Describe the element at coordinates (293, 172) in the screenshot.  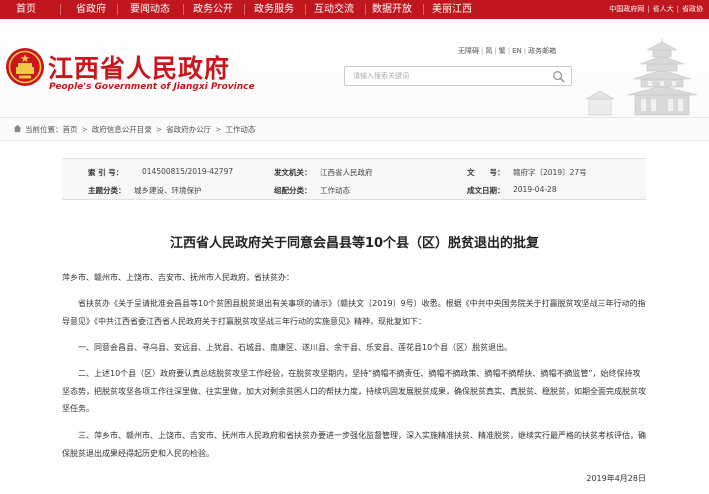
I see `issuer-label: 发文机关：` at that location.